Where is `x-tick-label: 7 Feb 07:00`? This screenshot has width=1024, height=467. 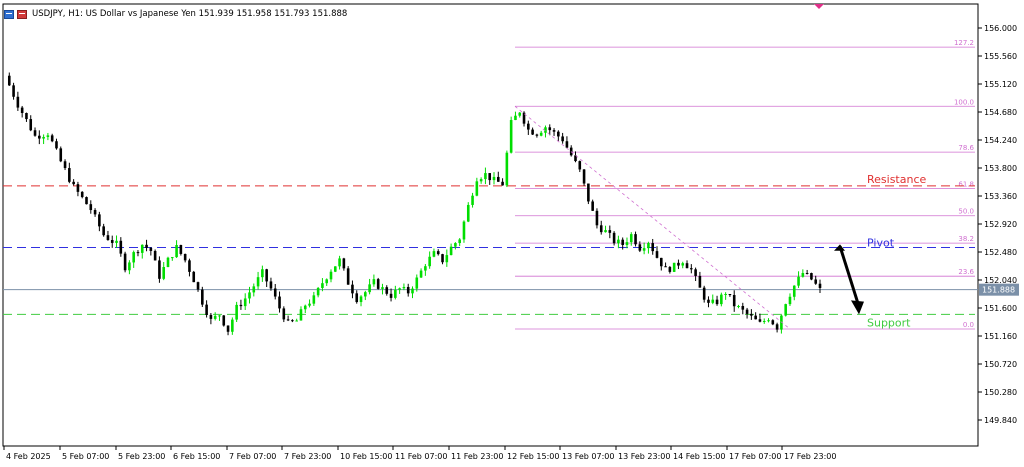 x-tick-label: 7 Feb 07:00 is located at coordinates (252, 456).